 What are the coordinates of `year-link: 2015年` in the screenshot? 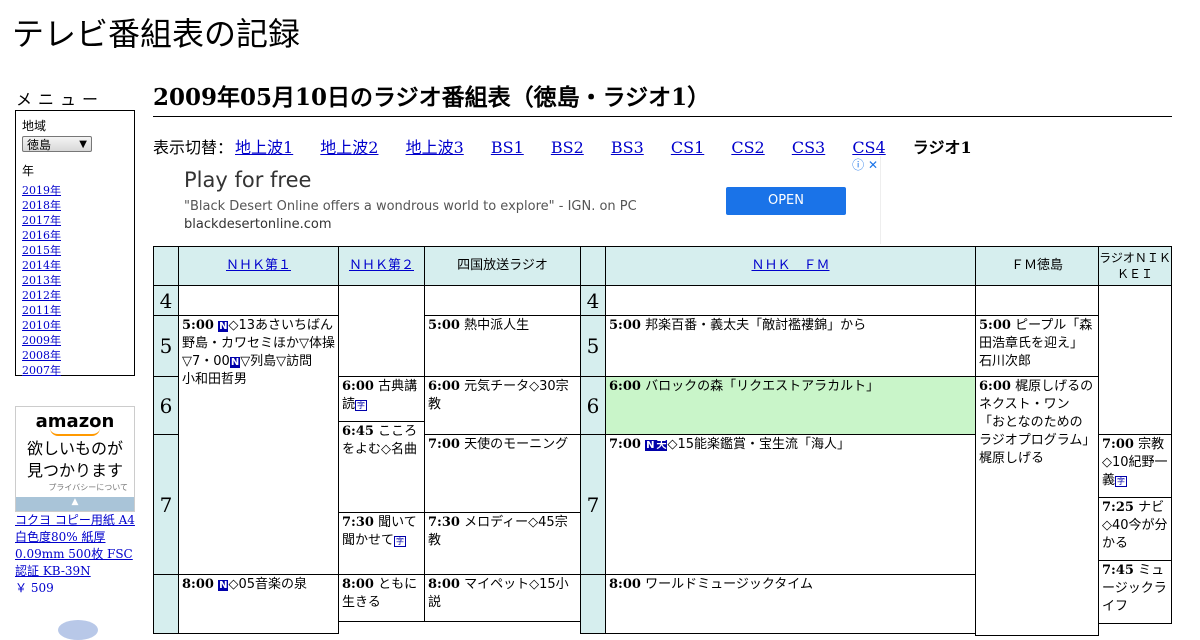 It's located at (41, 250).